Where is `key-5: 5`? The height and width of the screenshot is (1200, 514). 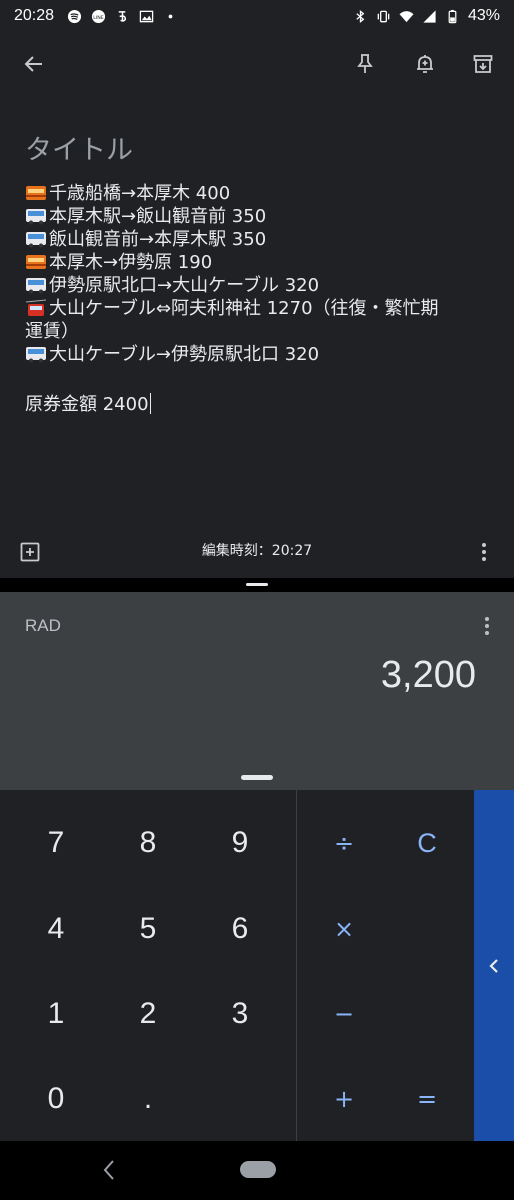 key-5: 5 is located at coordinates (148, 929).